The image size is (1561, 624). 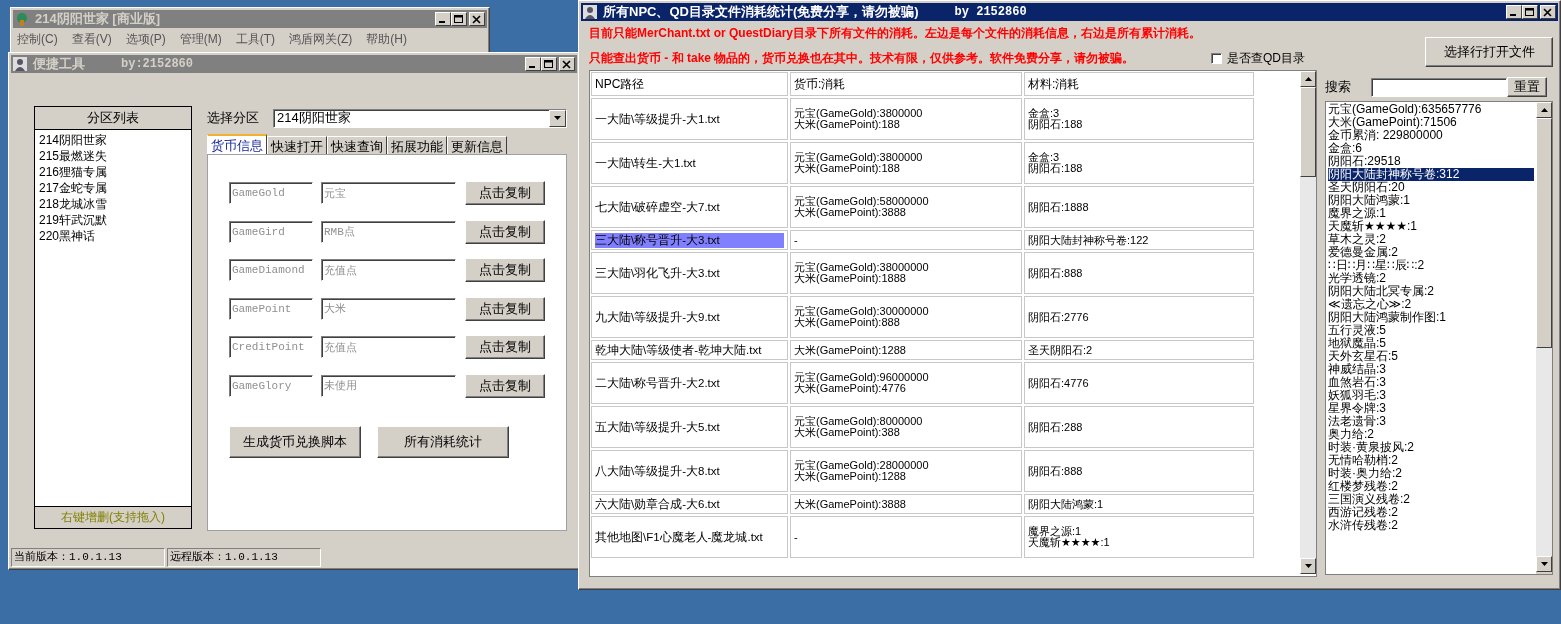 I want to click on menu-item: 帮助(H), so click(x=386, y=39).